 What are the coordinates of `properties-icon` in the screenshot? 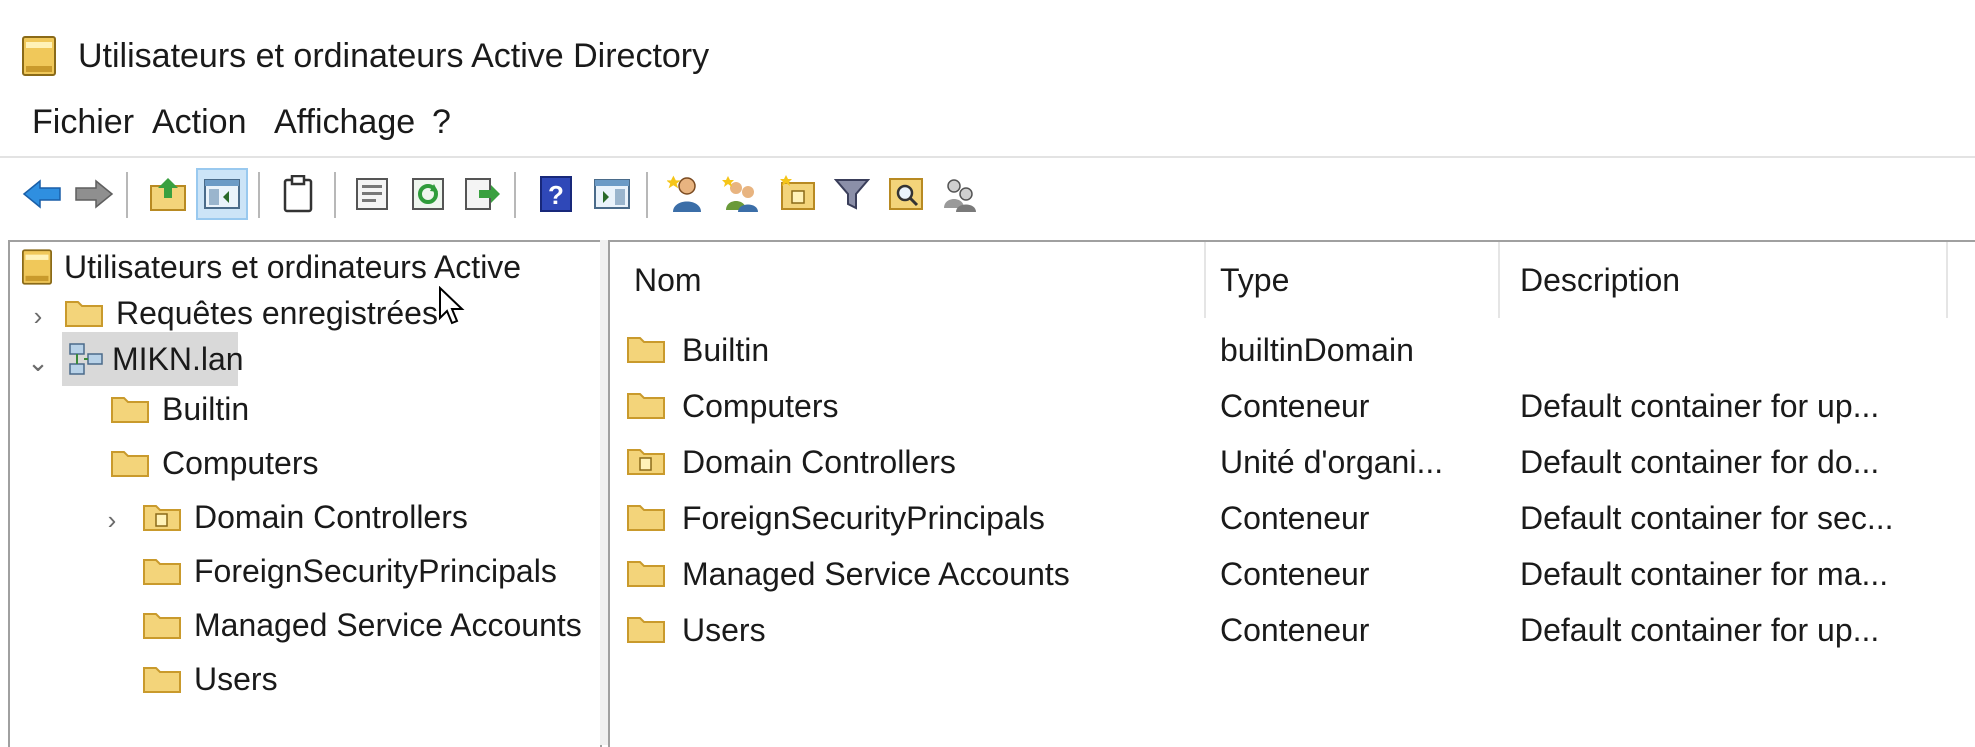 It's located at (372, 194).